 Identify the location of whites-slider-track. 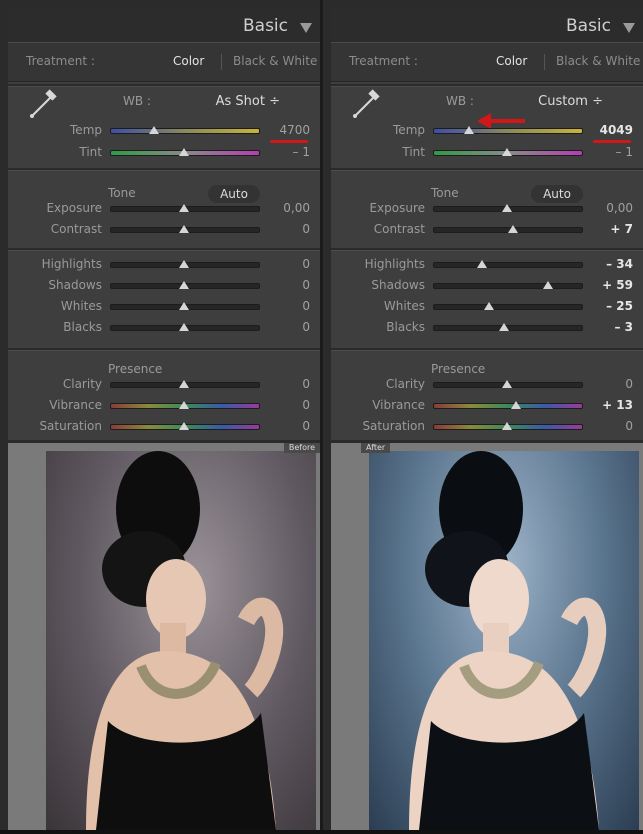
(508, 307).